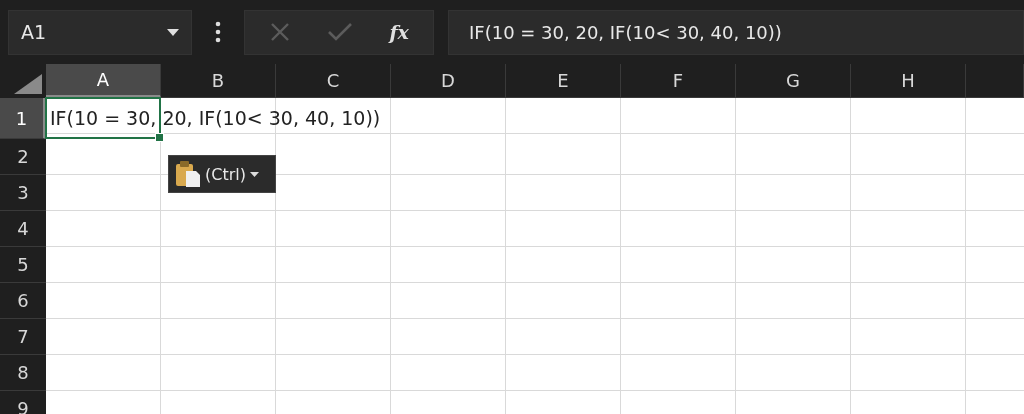 Image resolution: width=1024 pixels, height=414 pixels. Describe the element at coordinates (23, 301) in the screenshot. I see `row-header: 6` at that location.